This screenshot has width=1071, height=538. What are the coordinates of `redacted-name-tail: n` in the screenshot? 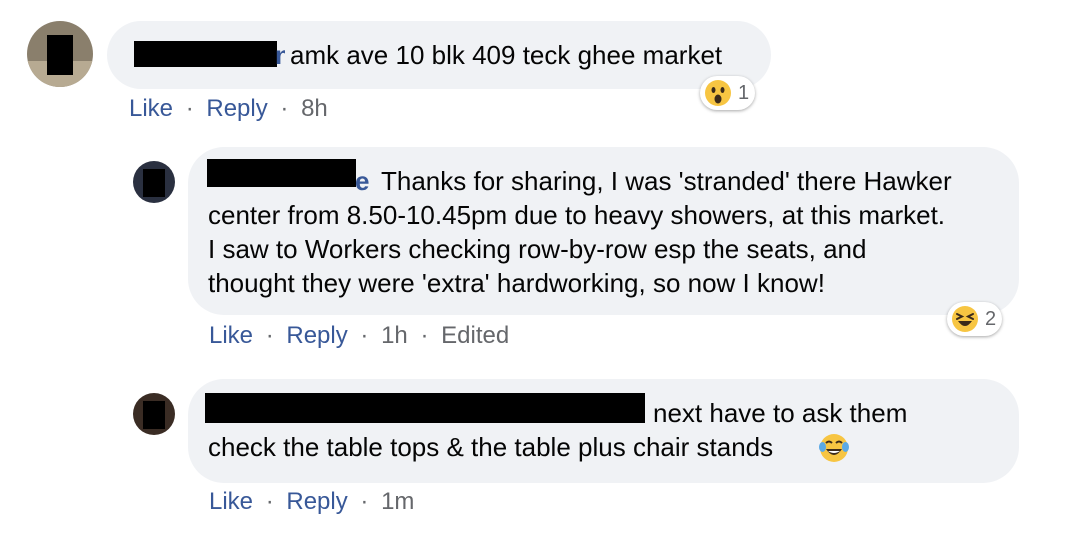 It's located at (280, 55).